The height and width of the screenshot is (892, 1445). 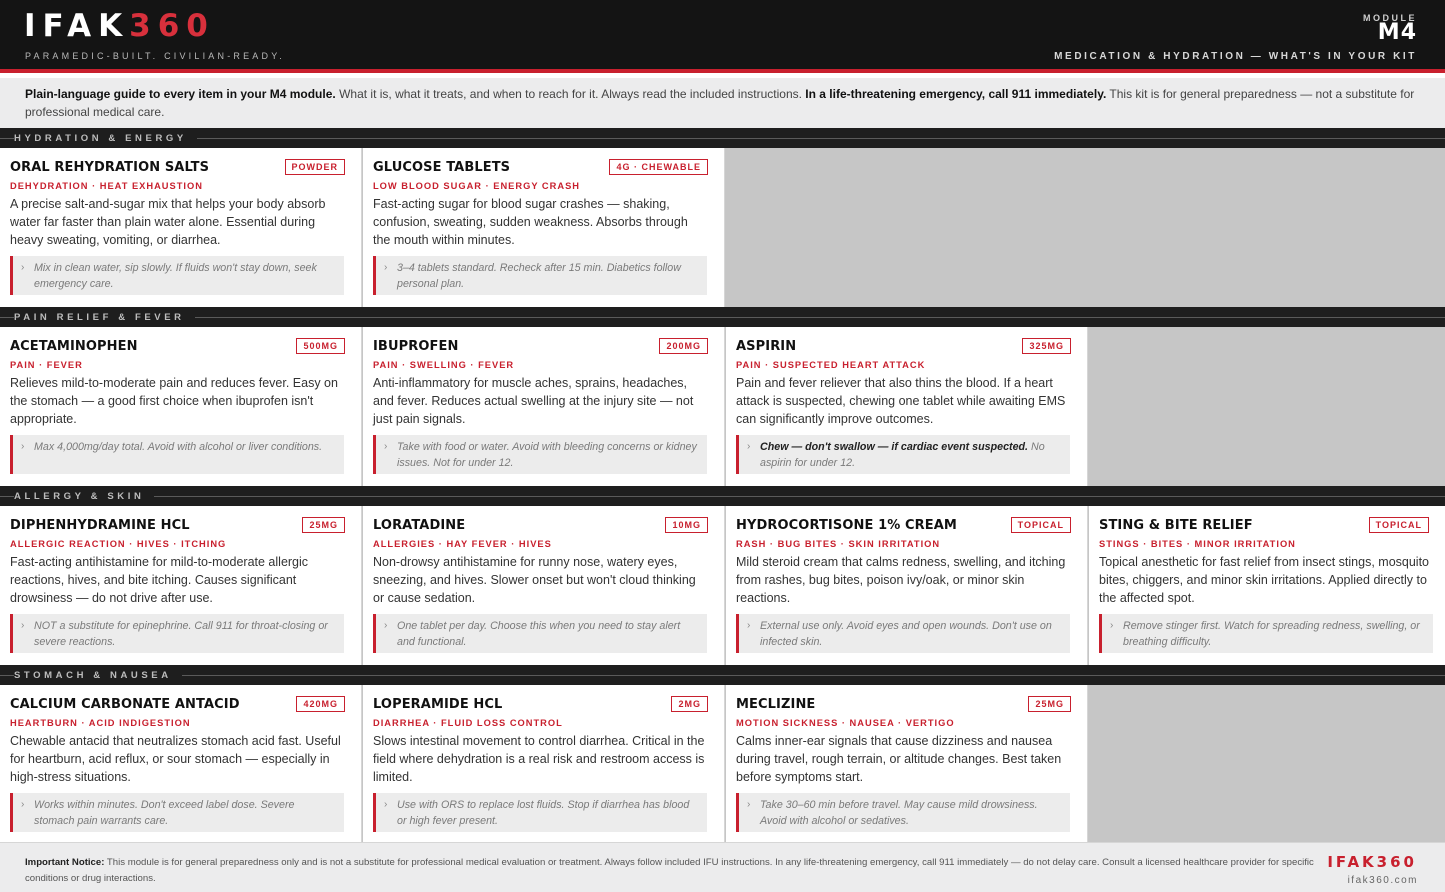 I want to click on dose-badge: 10MG, so click(x=686, y=525).